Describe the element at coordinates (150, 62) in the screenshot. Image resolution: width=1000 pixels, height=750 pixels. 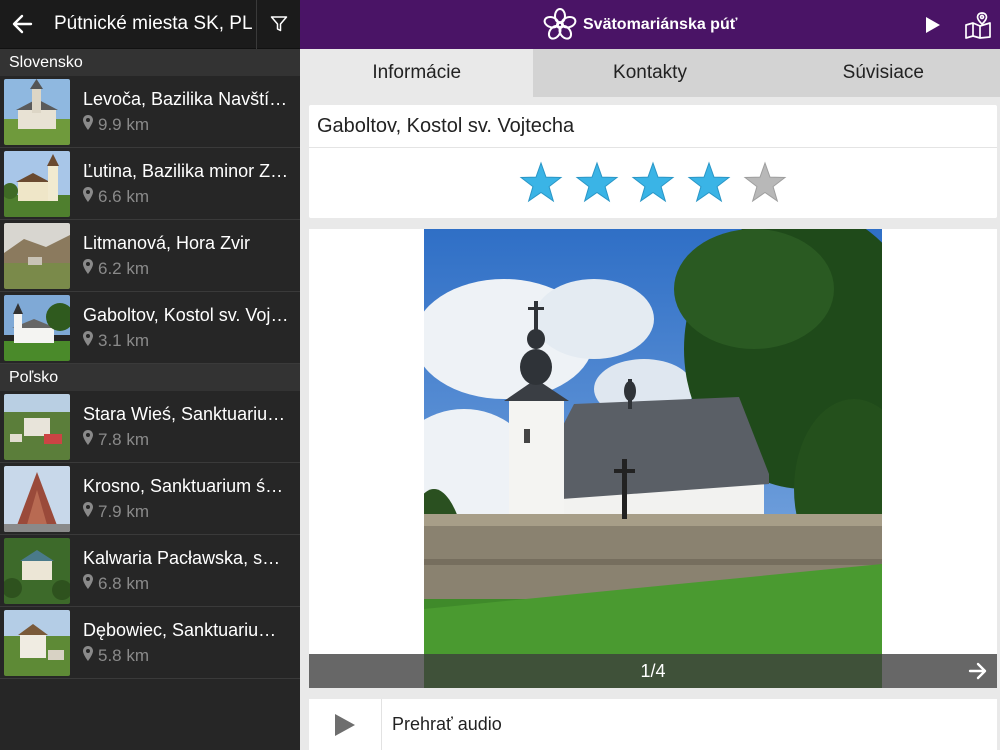
I see `section-header-slovensko: Slovensko` at that location.